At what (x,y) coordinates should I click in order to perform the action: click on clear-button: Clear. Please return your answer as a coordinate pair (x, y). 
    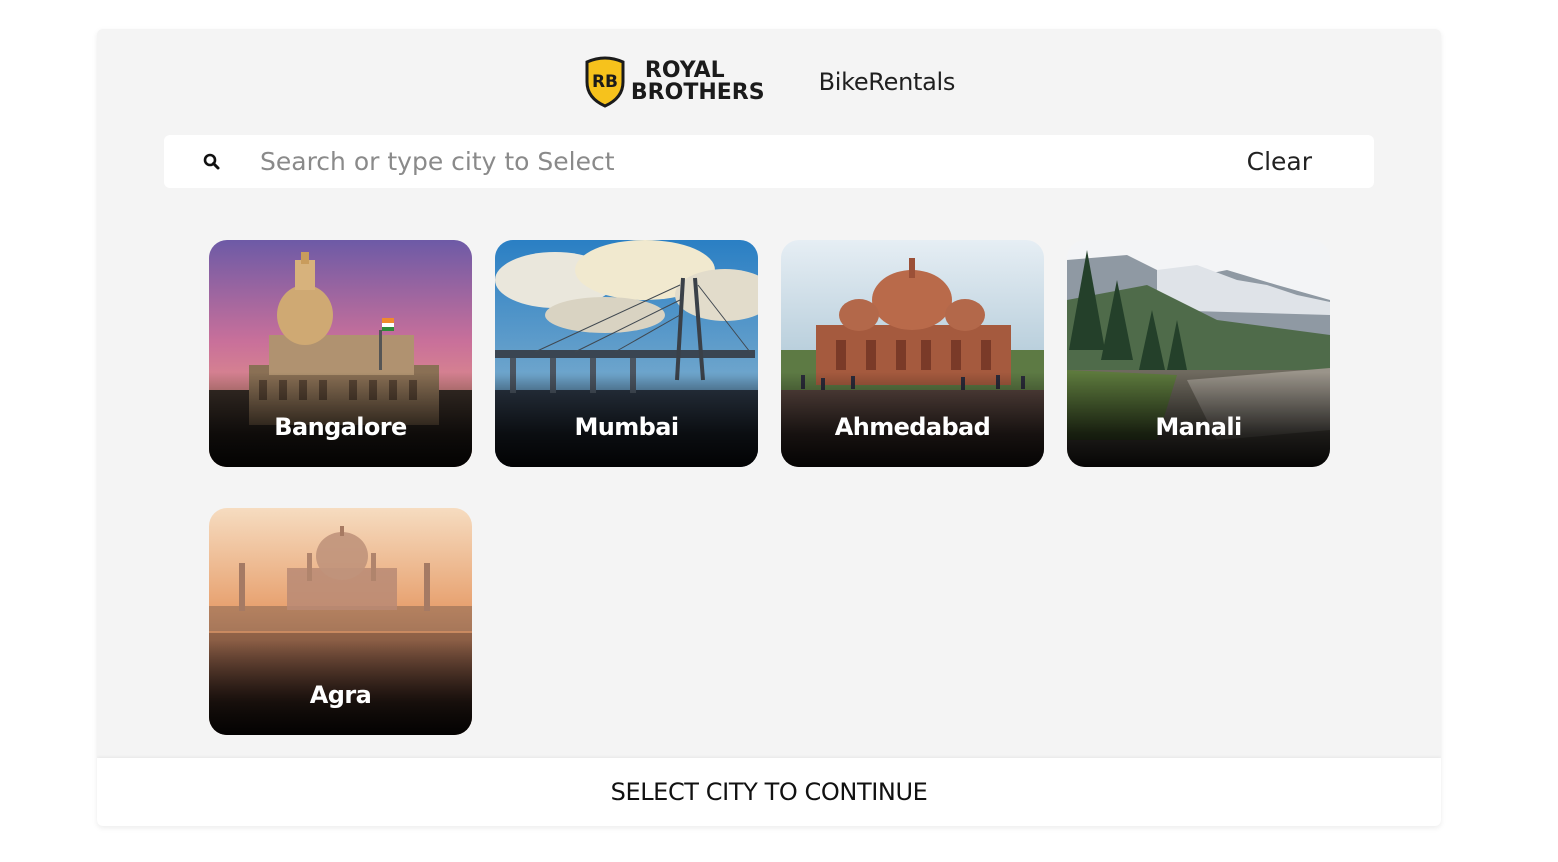
    Looking at the image, I should click on (1279, 161).